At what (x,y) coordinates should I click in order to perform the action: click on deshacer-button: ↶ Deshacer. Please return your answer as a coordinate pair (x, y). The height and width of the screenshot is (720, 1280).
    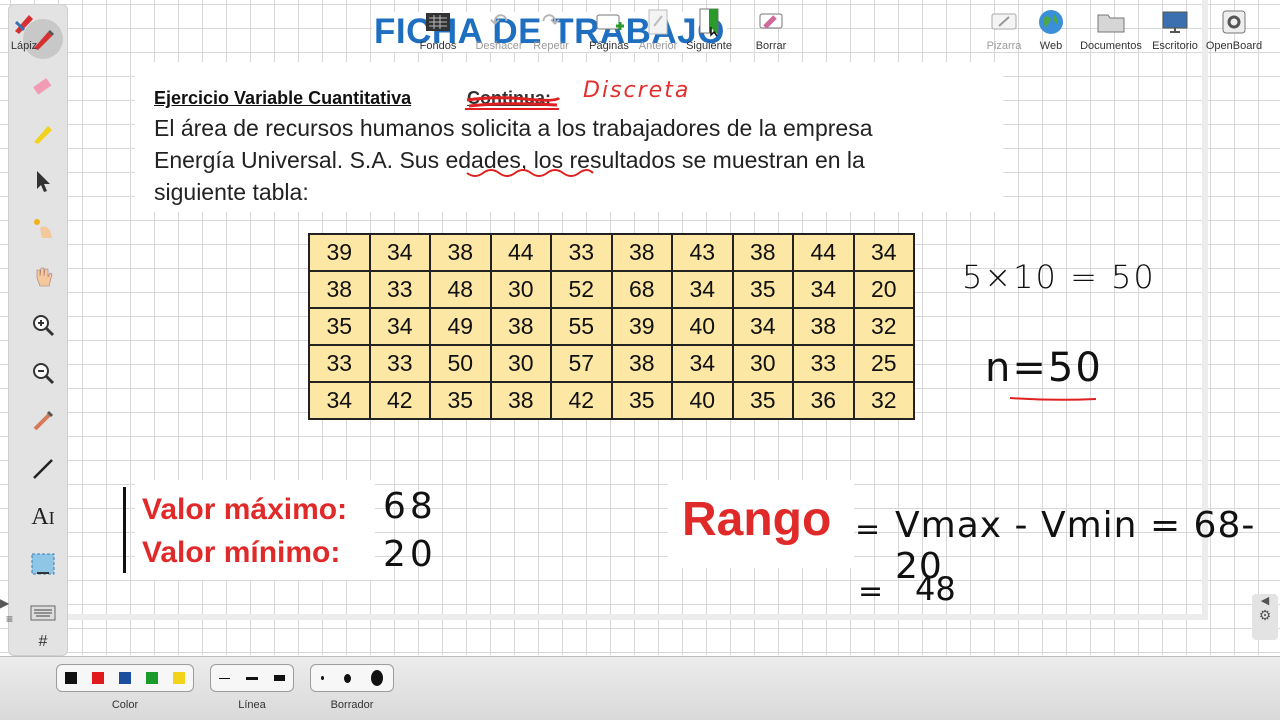
    Looking at the image, I should click on (499, 28).